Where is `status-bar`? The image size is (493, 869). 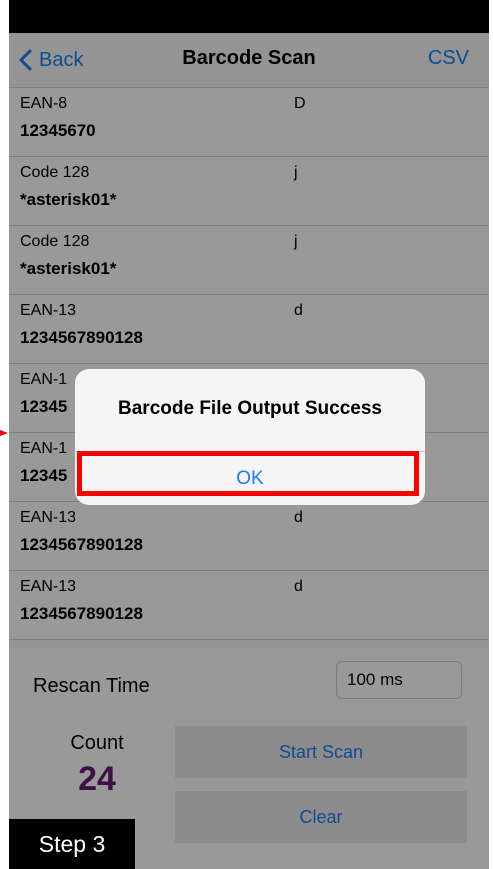 status-bar is located at coordinates (249, 16).